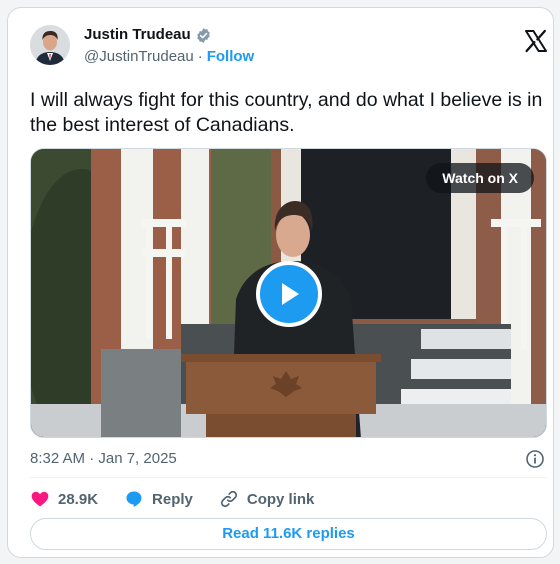 The image size is (560, 564). What do you see at coordinates (172, 499) in the screenshot?
I see `reply-label: Reply` at bounding box center [172, 499].